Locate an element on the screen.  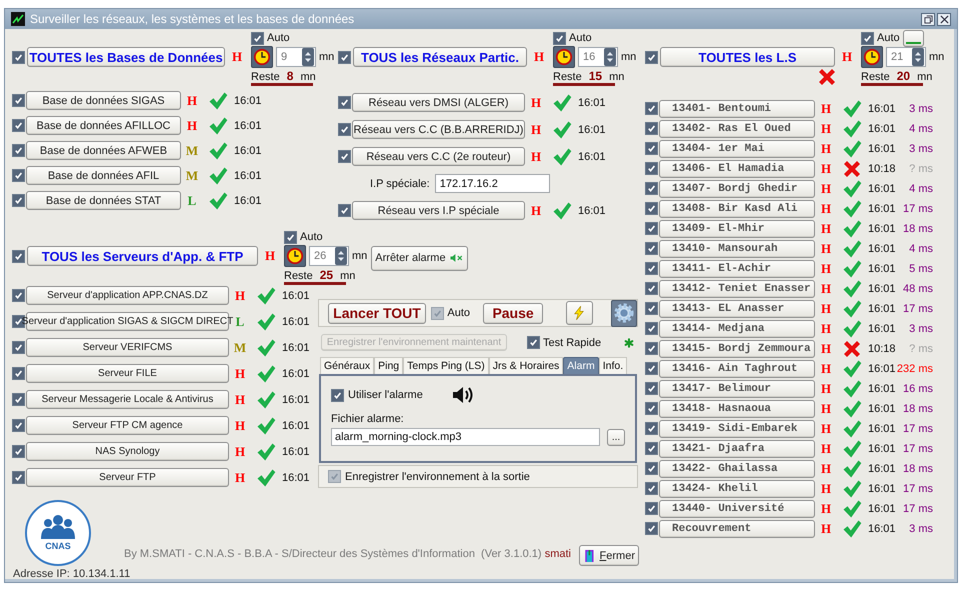
target-button: 13401- Bentoumi is located at coordinates (737, 109).